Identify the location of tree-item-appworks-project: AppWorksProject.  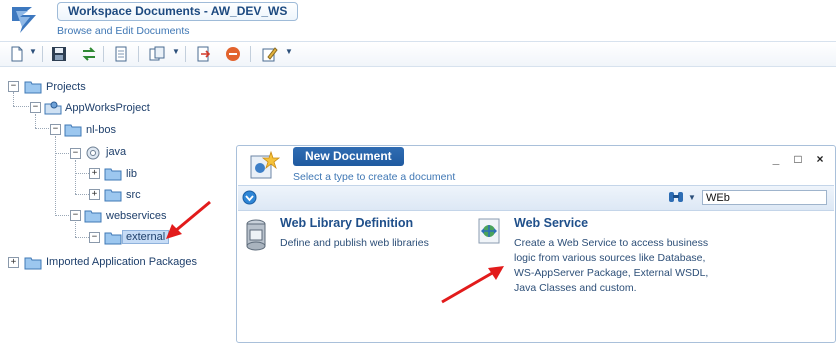
(107, 108).